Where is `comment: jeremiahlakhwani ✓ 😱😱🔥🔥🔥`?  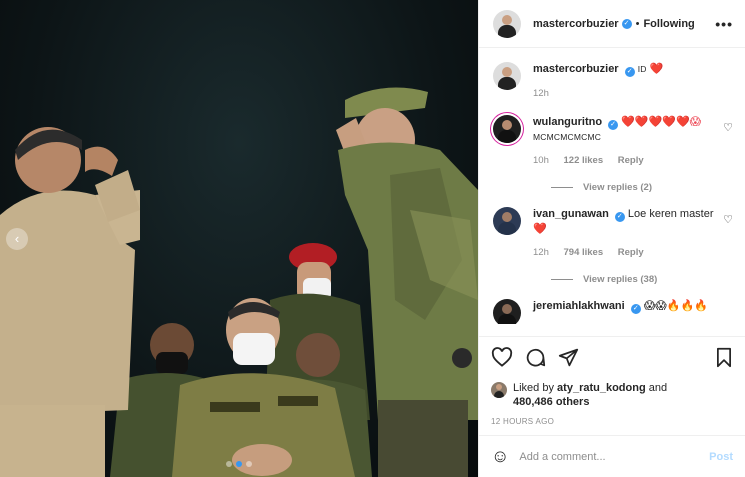 comment: jeremiahlakhwani ✓ 😱😱🔥🔥🔥 is located at coordinates (613, 311).